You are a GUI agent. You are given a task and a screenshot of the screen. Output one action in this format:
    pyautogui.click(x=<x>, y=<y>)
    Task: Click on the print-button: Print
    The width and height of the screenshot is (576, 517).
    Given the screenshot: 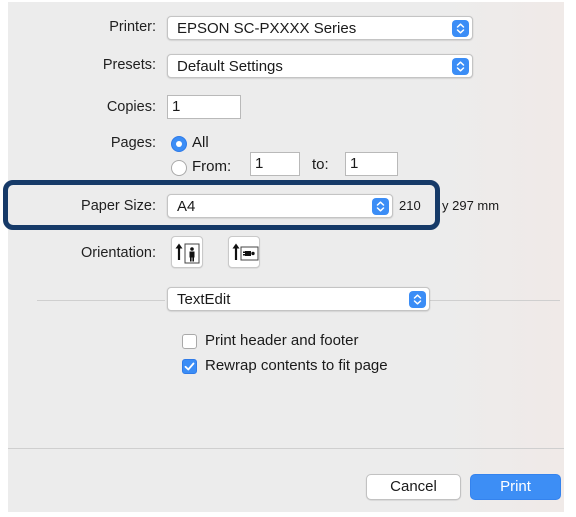 What is the action you would take?
    pyautogui.click(x=515, y=487)
    